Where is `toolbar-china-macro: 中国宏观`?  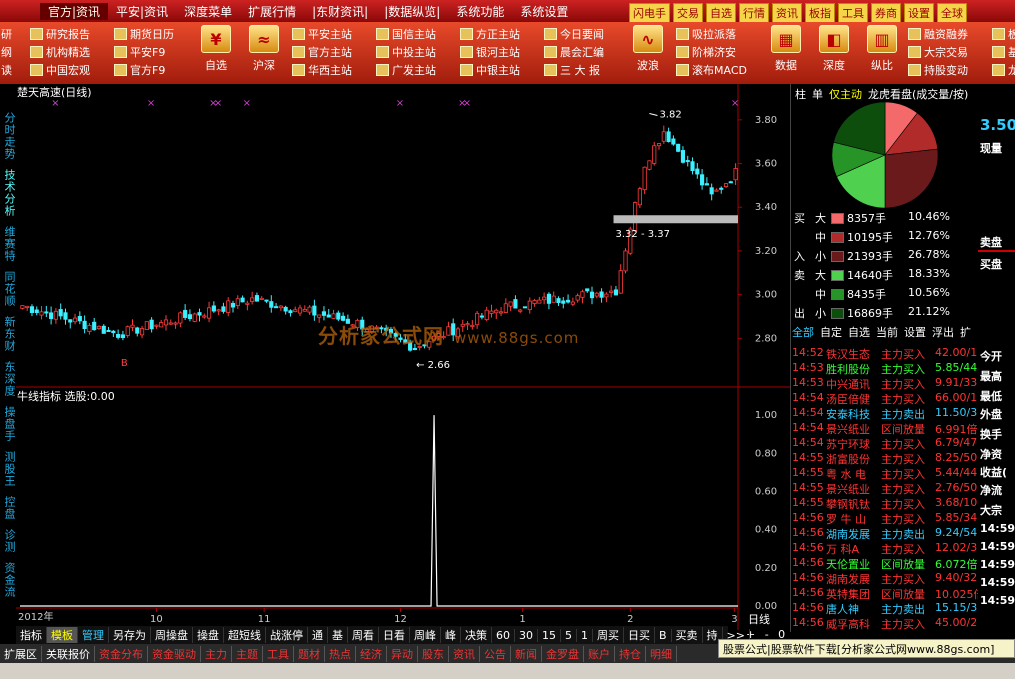
toolbar-china-macro: 中国宏观 is located at coordinates (60, 69).